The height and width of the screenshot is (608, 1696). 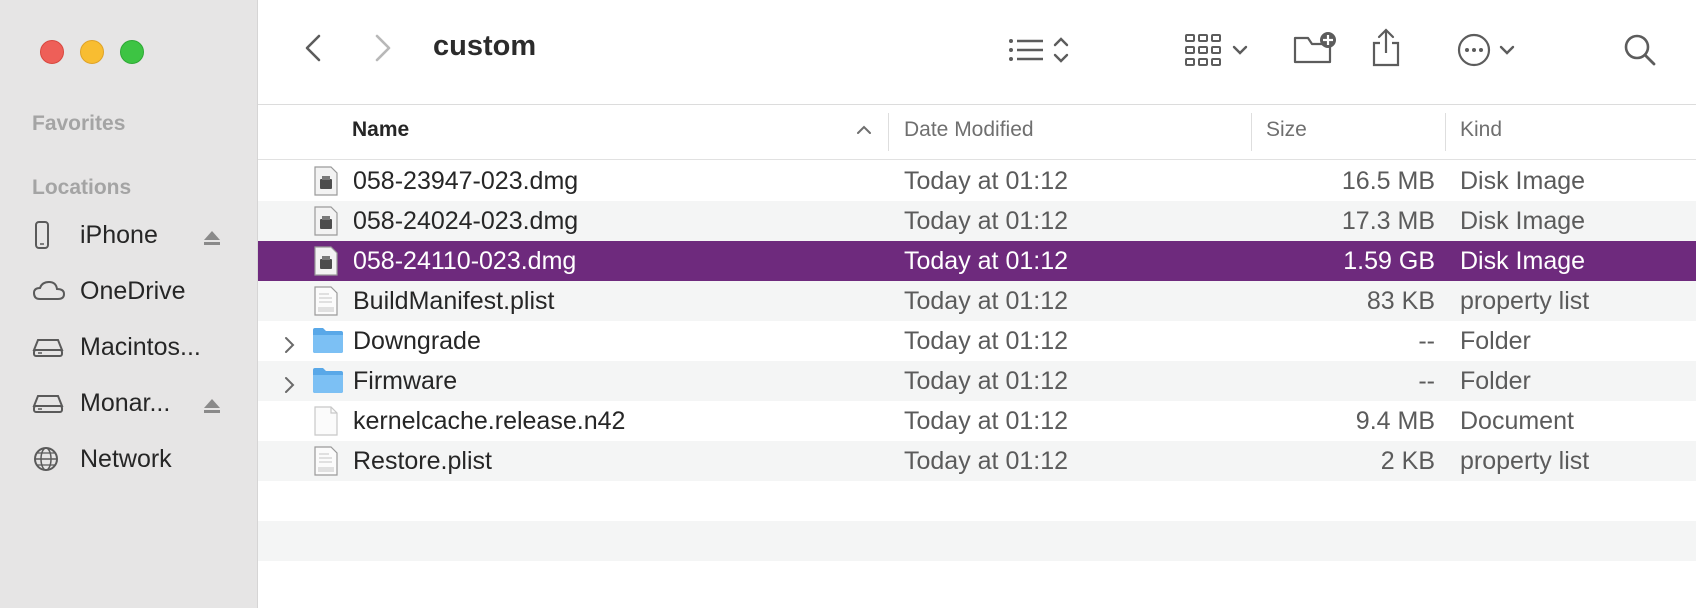 What do you see at coordinates (49, 459) in the screenshot?
I see `network-globe-icon` at bounding box center [49, 459].